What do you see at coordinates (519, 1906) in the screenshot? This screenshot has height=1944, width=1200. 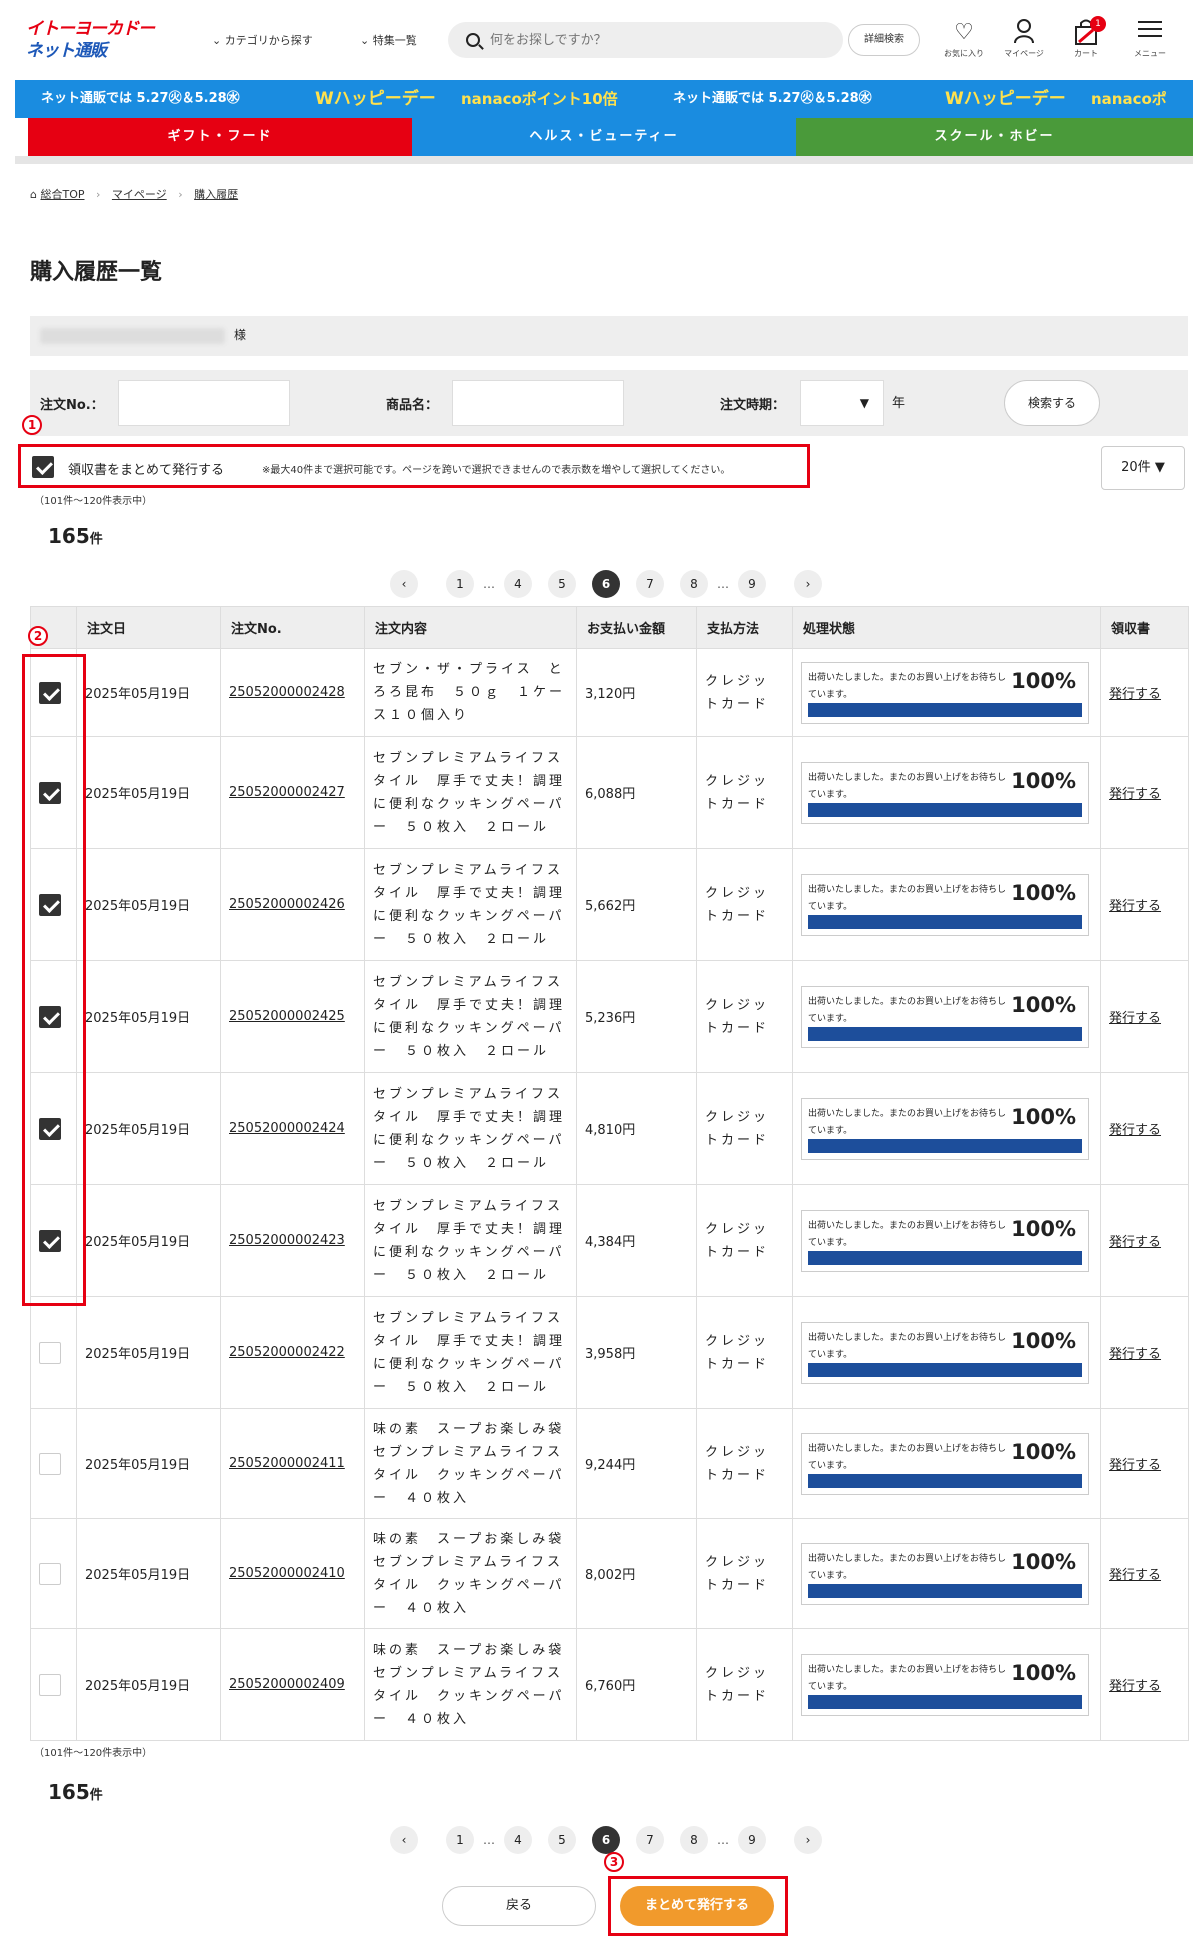 I see `back-button: 戻る` at bounding box center [519, 1906].